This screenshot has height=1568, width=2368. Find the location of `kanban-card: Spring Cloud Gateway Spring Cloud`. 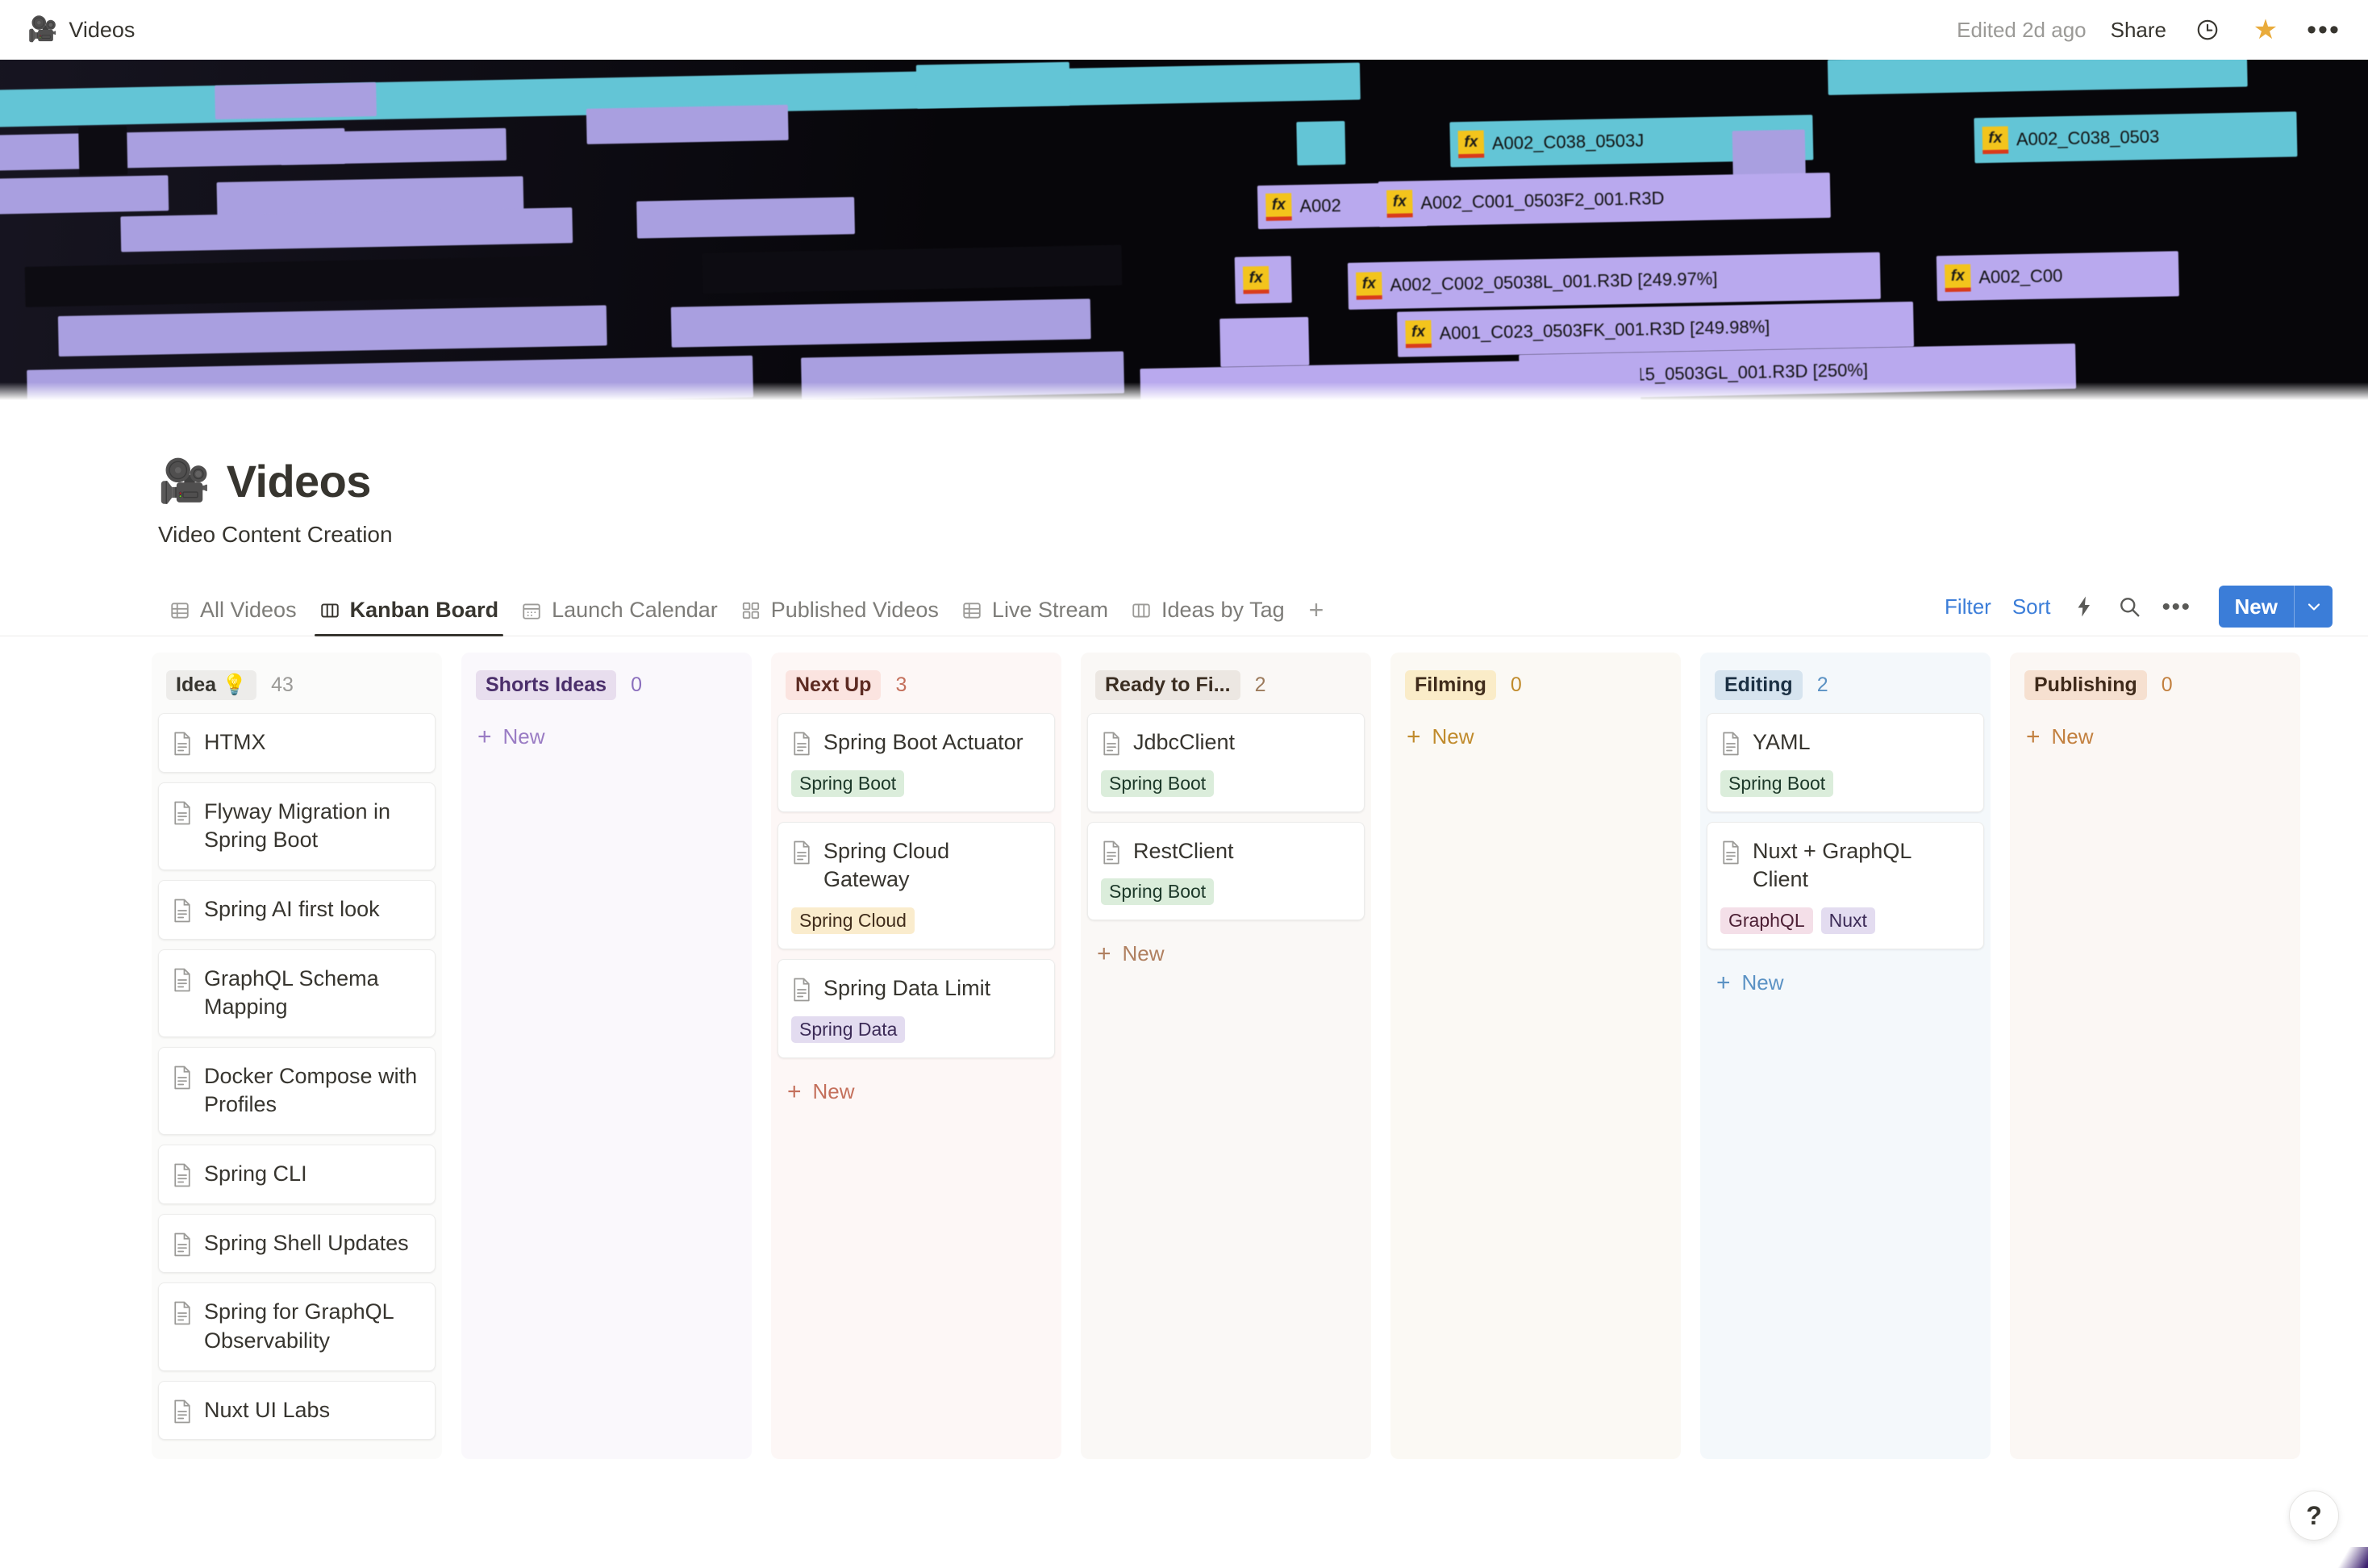

kanban-card: Spring Cloud Gateway Spring Cloud is located at coordinates (917, 885).